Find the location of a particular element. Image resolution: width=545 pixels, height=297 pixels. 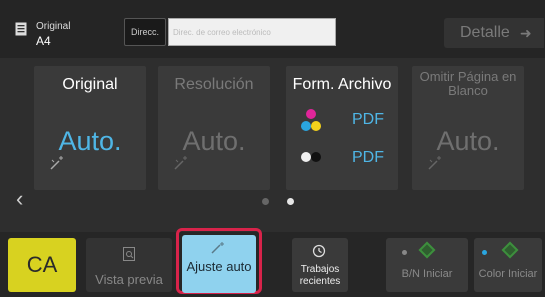

color-pdf-label: PDF is located at coordinates (368, 119).